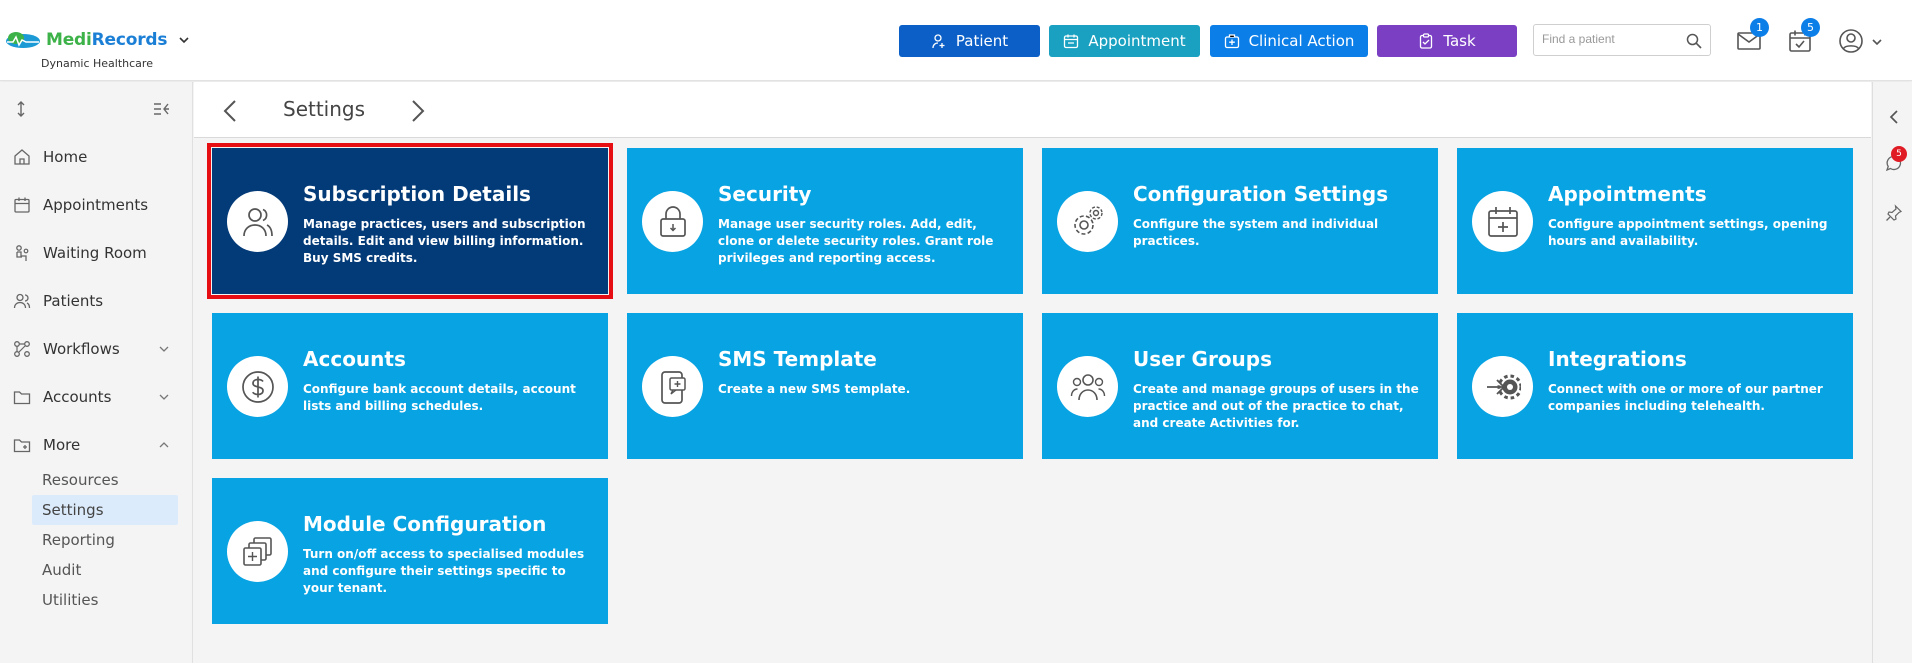 This screenshot has height=663, width=1912. What do you see at coordinates (22, 205) in the screenshot?
I see `calendar-icon` at bounding box center [22, 205].